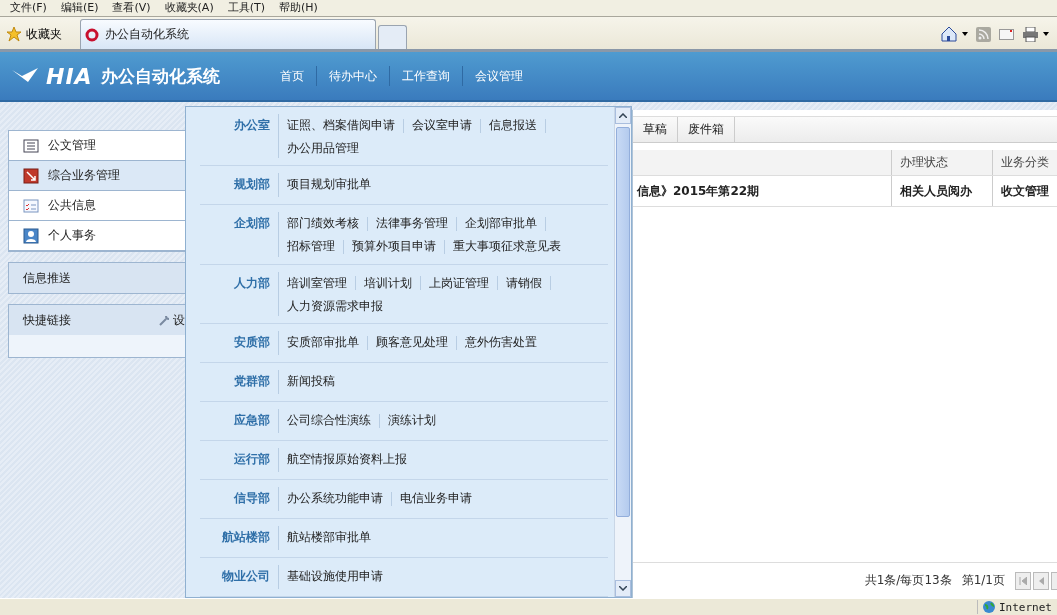 This screenshot has width=1057, height=615. Describe the element at coordinates (323, 224) in the screenshot. I see `menu-link: 部门绩效考核` at that location.